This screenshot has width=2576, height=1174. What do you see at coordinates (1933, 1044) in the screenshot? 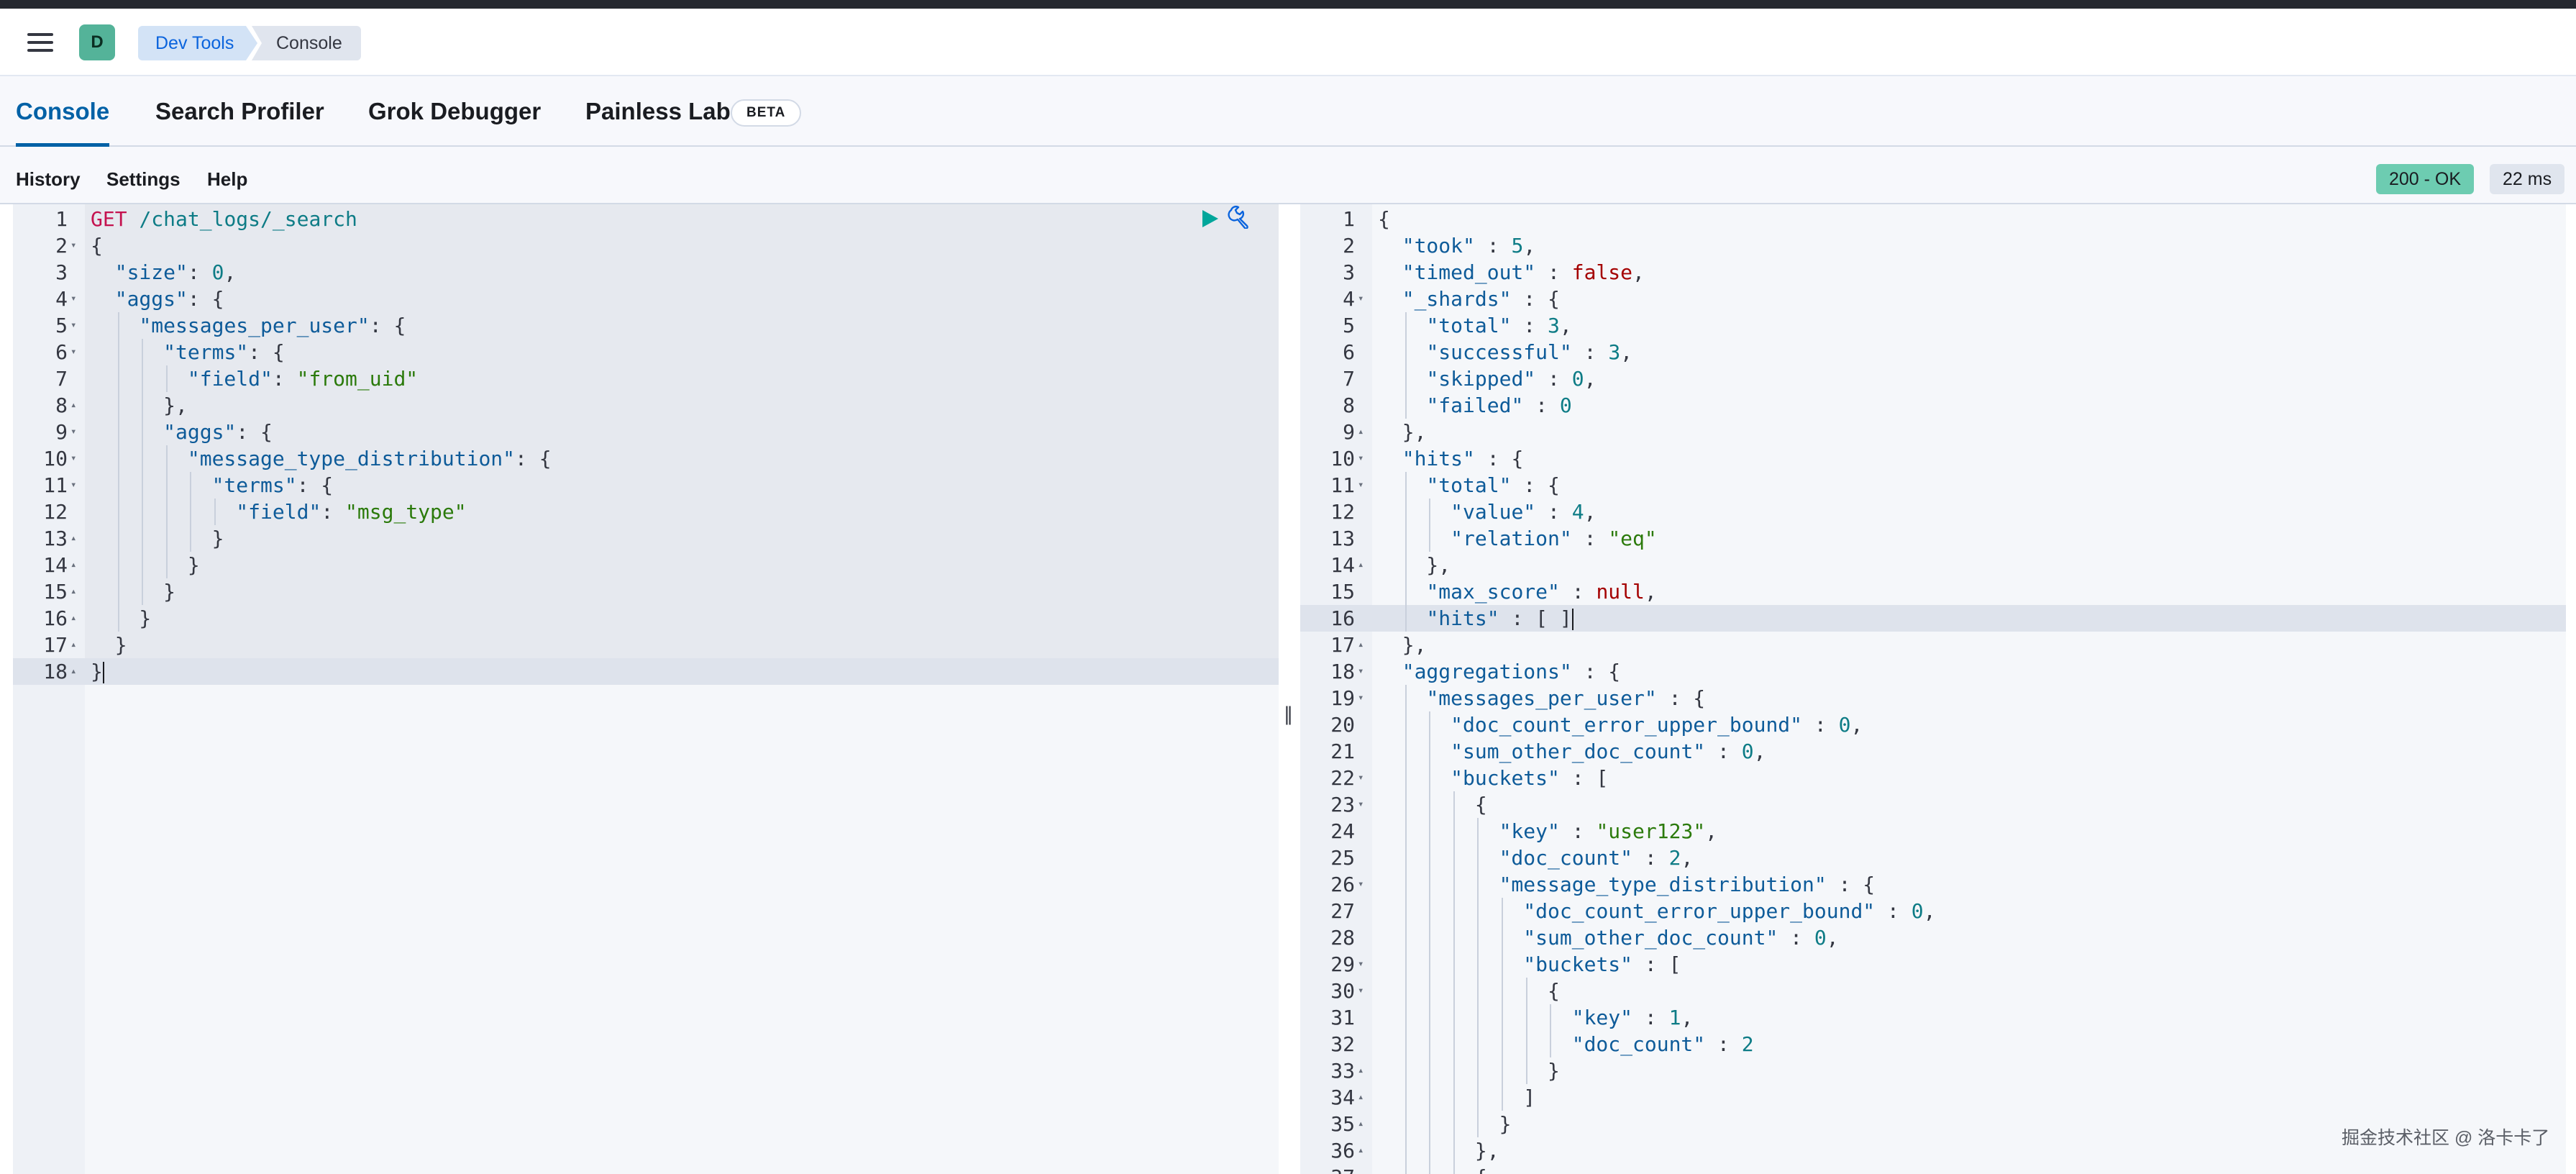
I see `response-line: 32 "doc_count" : 2` at bounding box center [1933, 1044].